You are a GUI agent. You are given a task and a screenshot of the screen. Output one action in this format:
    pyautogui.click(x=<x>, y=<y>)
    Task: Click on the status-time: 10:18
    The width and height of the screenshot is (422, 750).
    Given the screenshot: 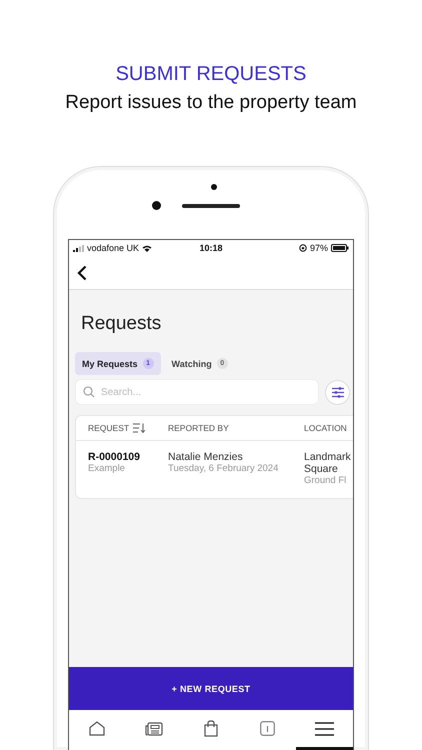 What is the action you would take?
    pyautogui.click(x=211, y=248)
    